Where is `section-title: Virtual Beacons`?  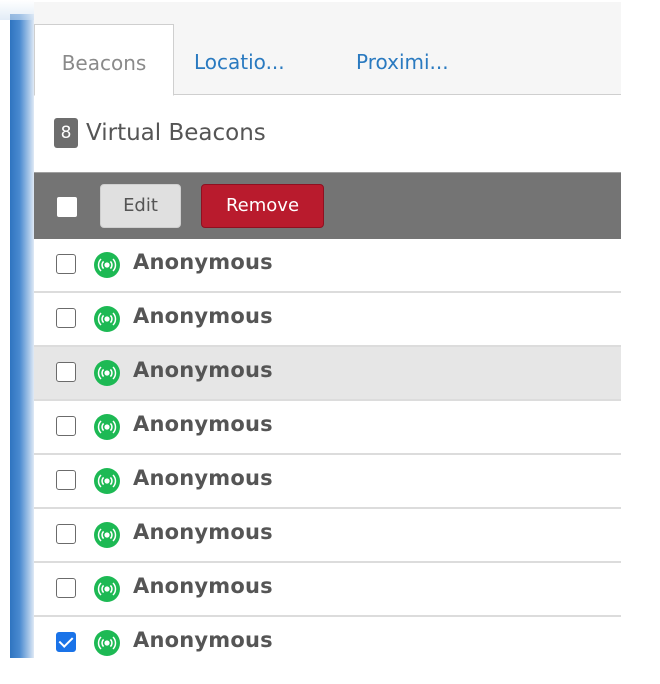 section-title: Virtual Beacons is located at coordinates (176, 133).